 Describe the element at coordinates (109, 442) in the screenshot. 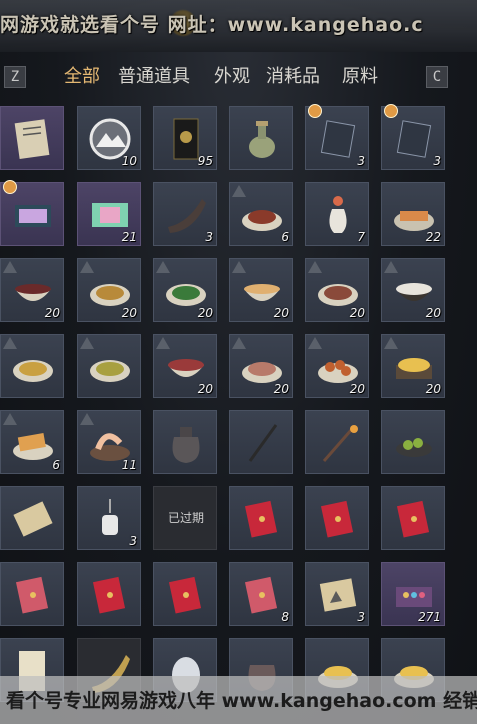

I see `item-slot: 11` at that location.